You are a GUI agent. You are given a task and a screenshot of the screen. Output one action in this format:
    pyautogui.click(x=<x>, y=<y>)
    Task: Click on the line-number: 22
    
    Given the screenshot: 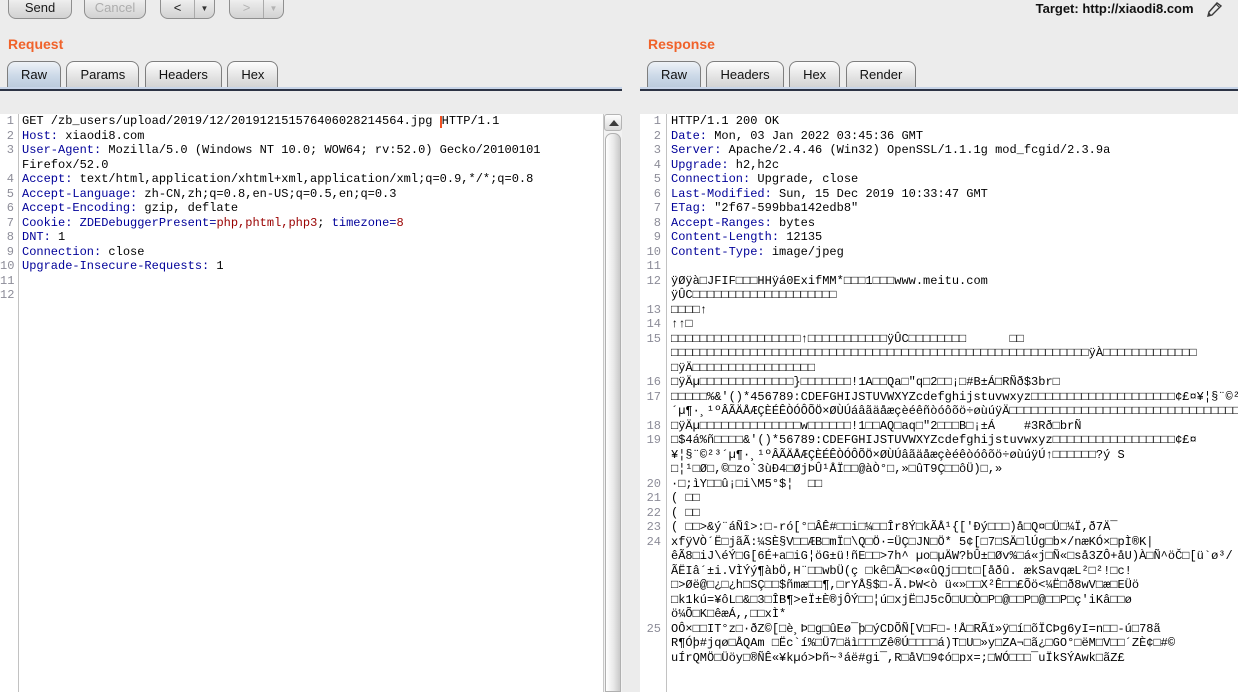 What is the action you would take?
    pyautogui.click(x=653, y=512)
    